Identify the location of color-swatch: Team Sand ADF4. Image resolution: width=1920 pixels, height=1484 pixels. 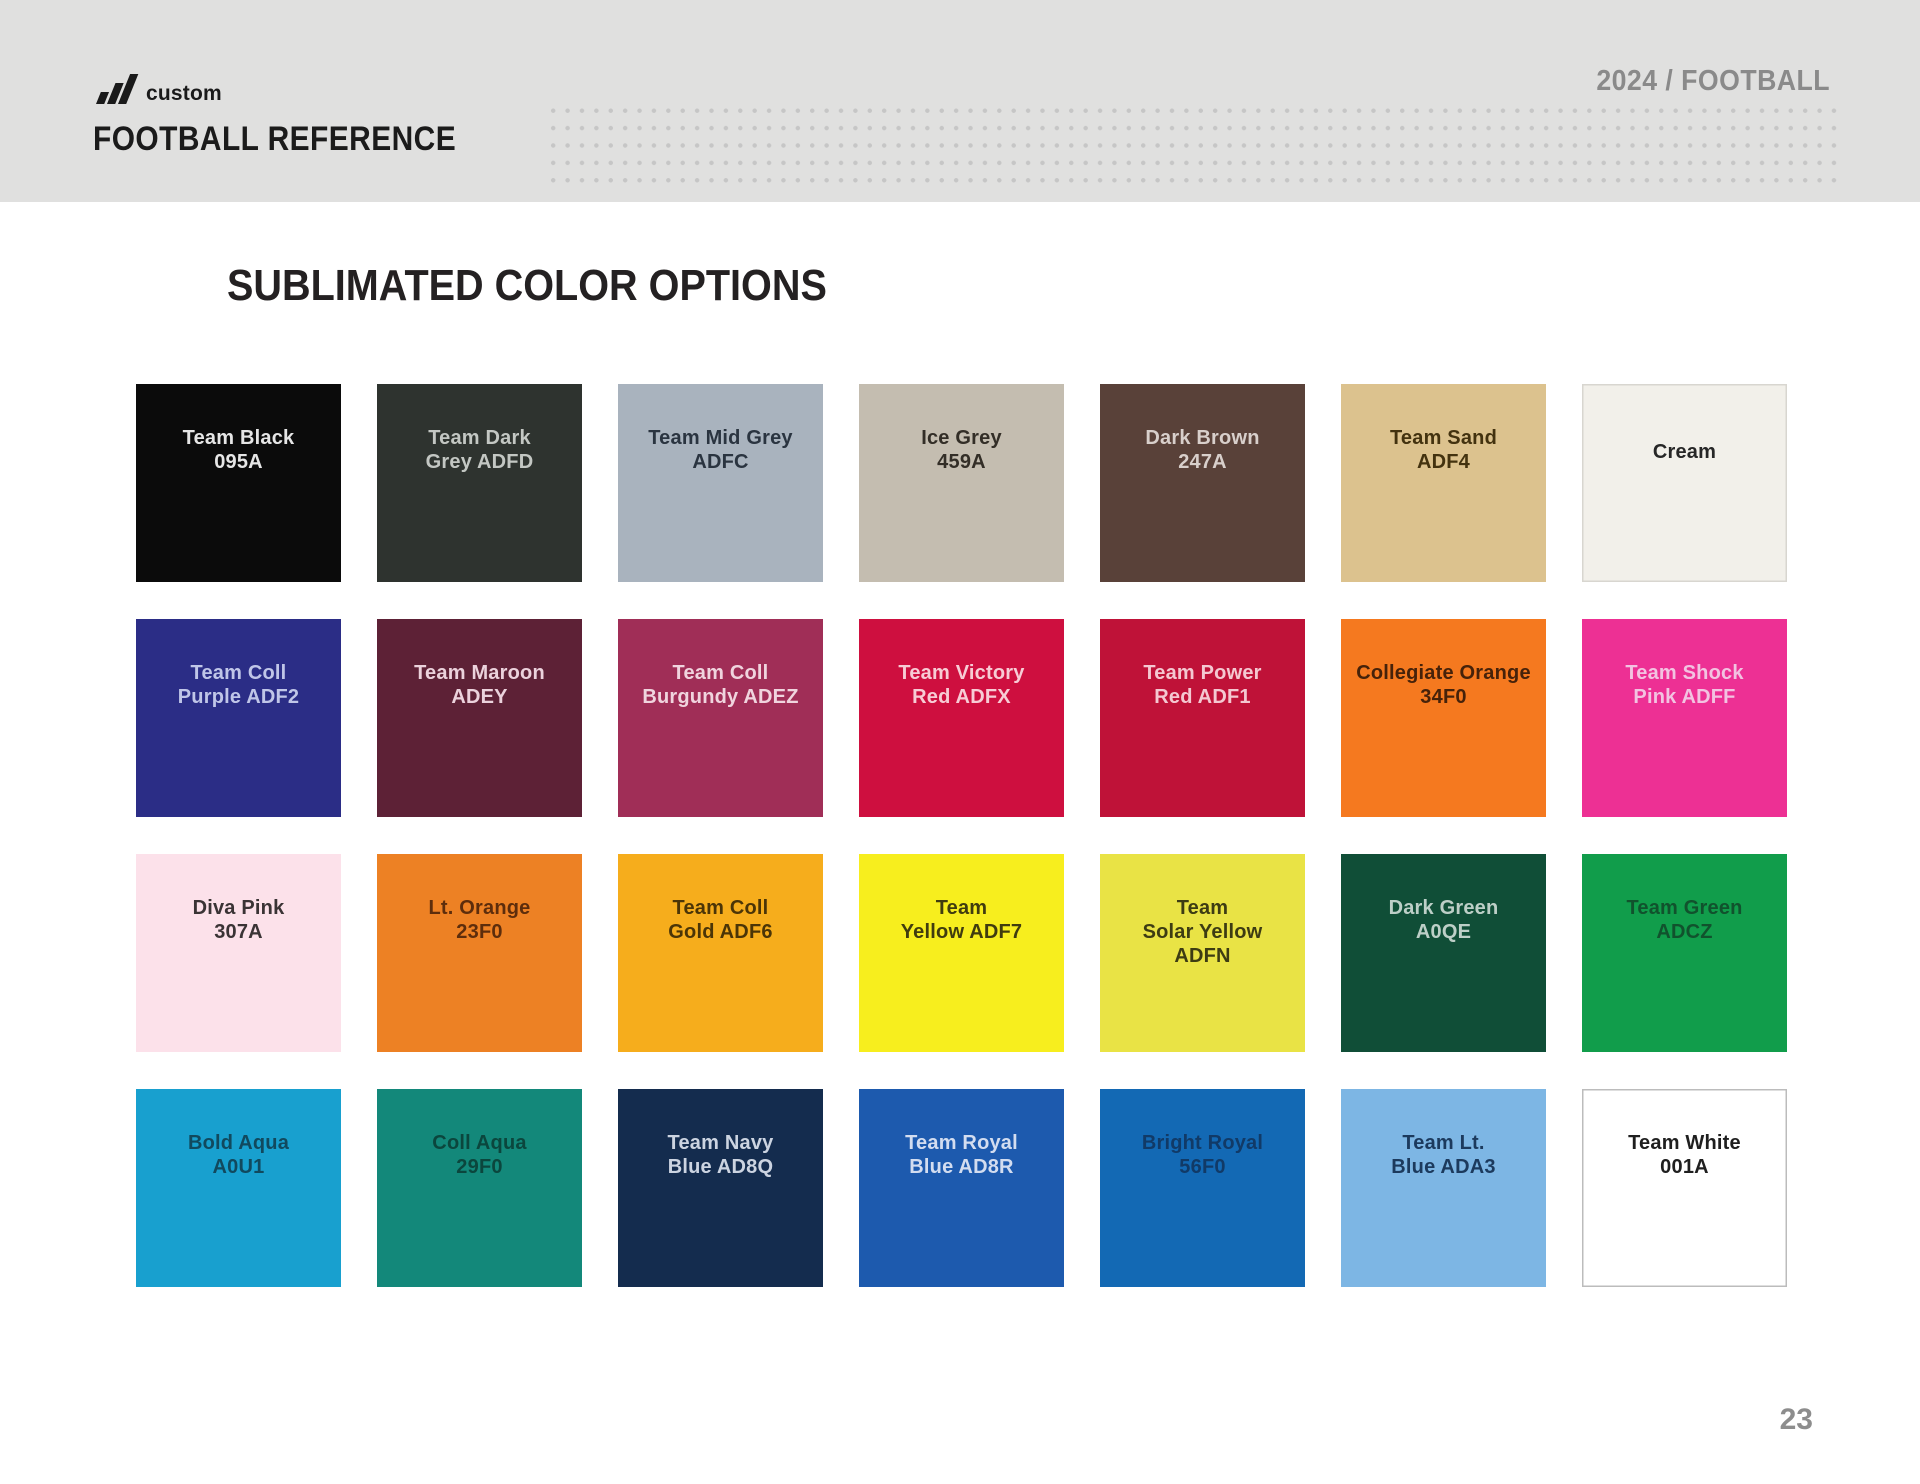
(1443, 483).